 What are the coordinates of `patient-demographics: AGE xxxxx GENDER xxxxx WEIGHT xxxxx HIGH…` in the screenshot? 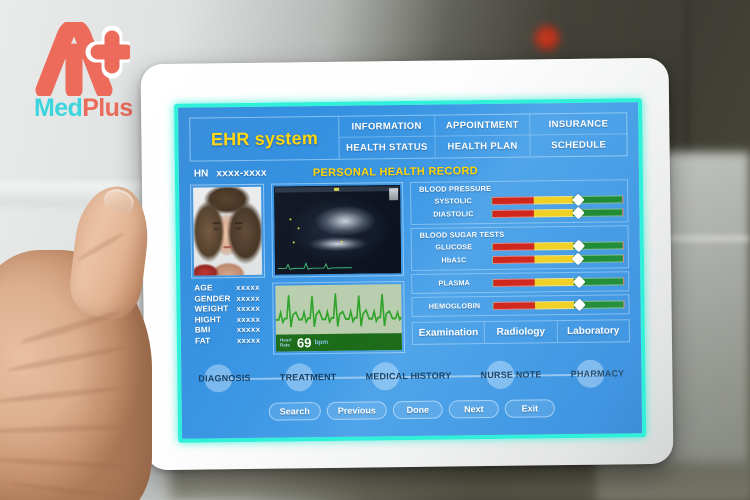 It's located at (228, 317).